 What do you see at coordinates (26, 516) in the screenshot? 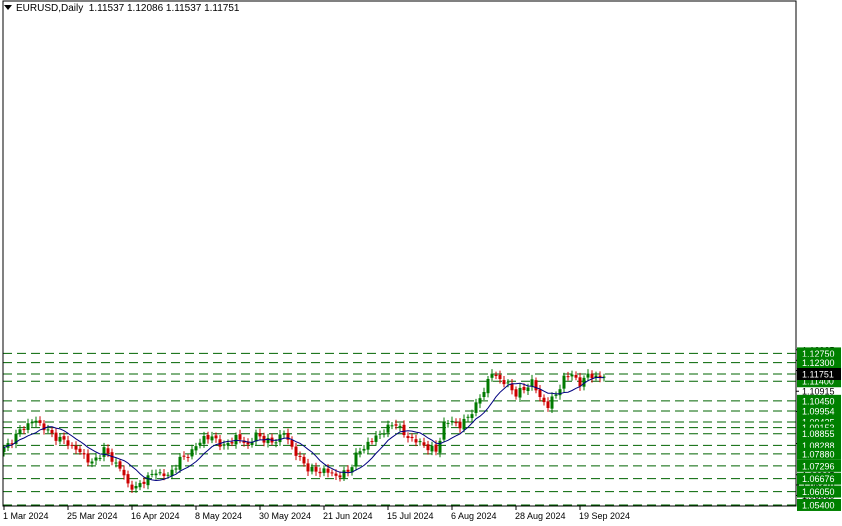
I see `x-tick-label: 1 Mar 2024` at bounding box center [26, 516].